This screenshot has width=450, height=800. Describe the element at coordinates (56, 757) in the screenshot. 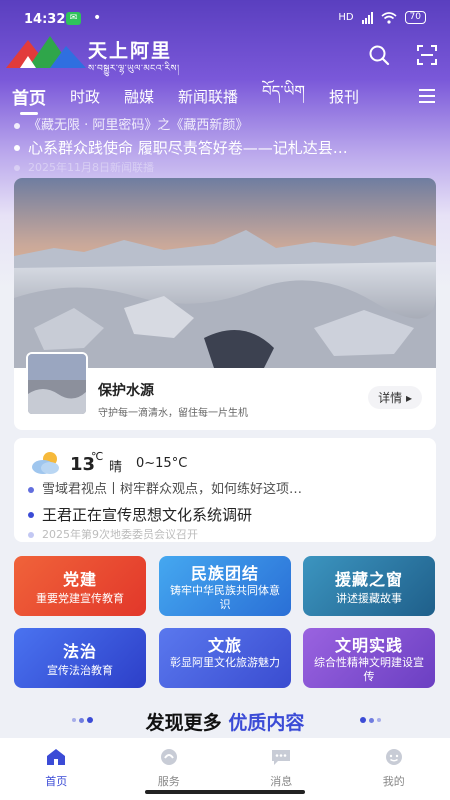

I see `home-icon` at that location.